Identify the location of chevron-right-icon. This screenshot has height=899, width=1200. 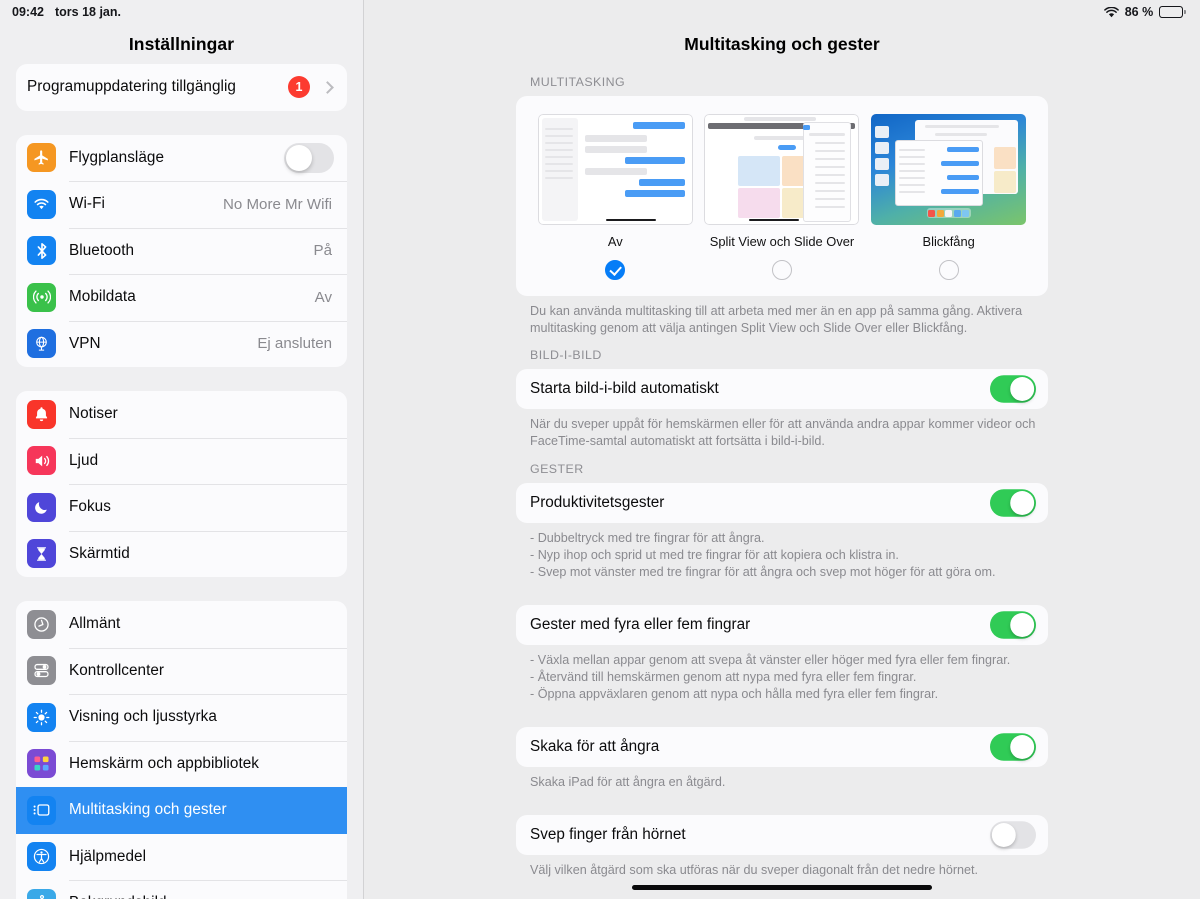
(327, 87).